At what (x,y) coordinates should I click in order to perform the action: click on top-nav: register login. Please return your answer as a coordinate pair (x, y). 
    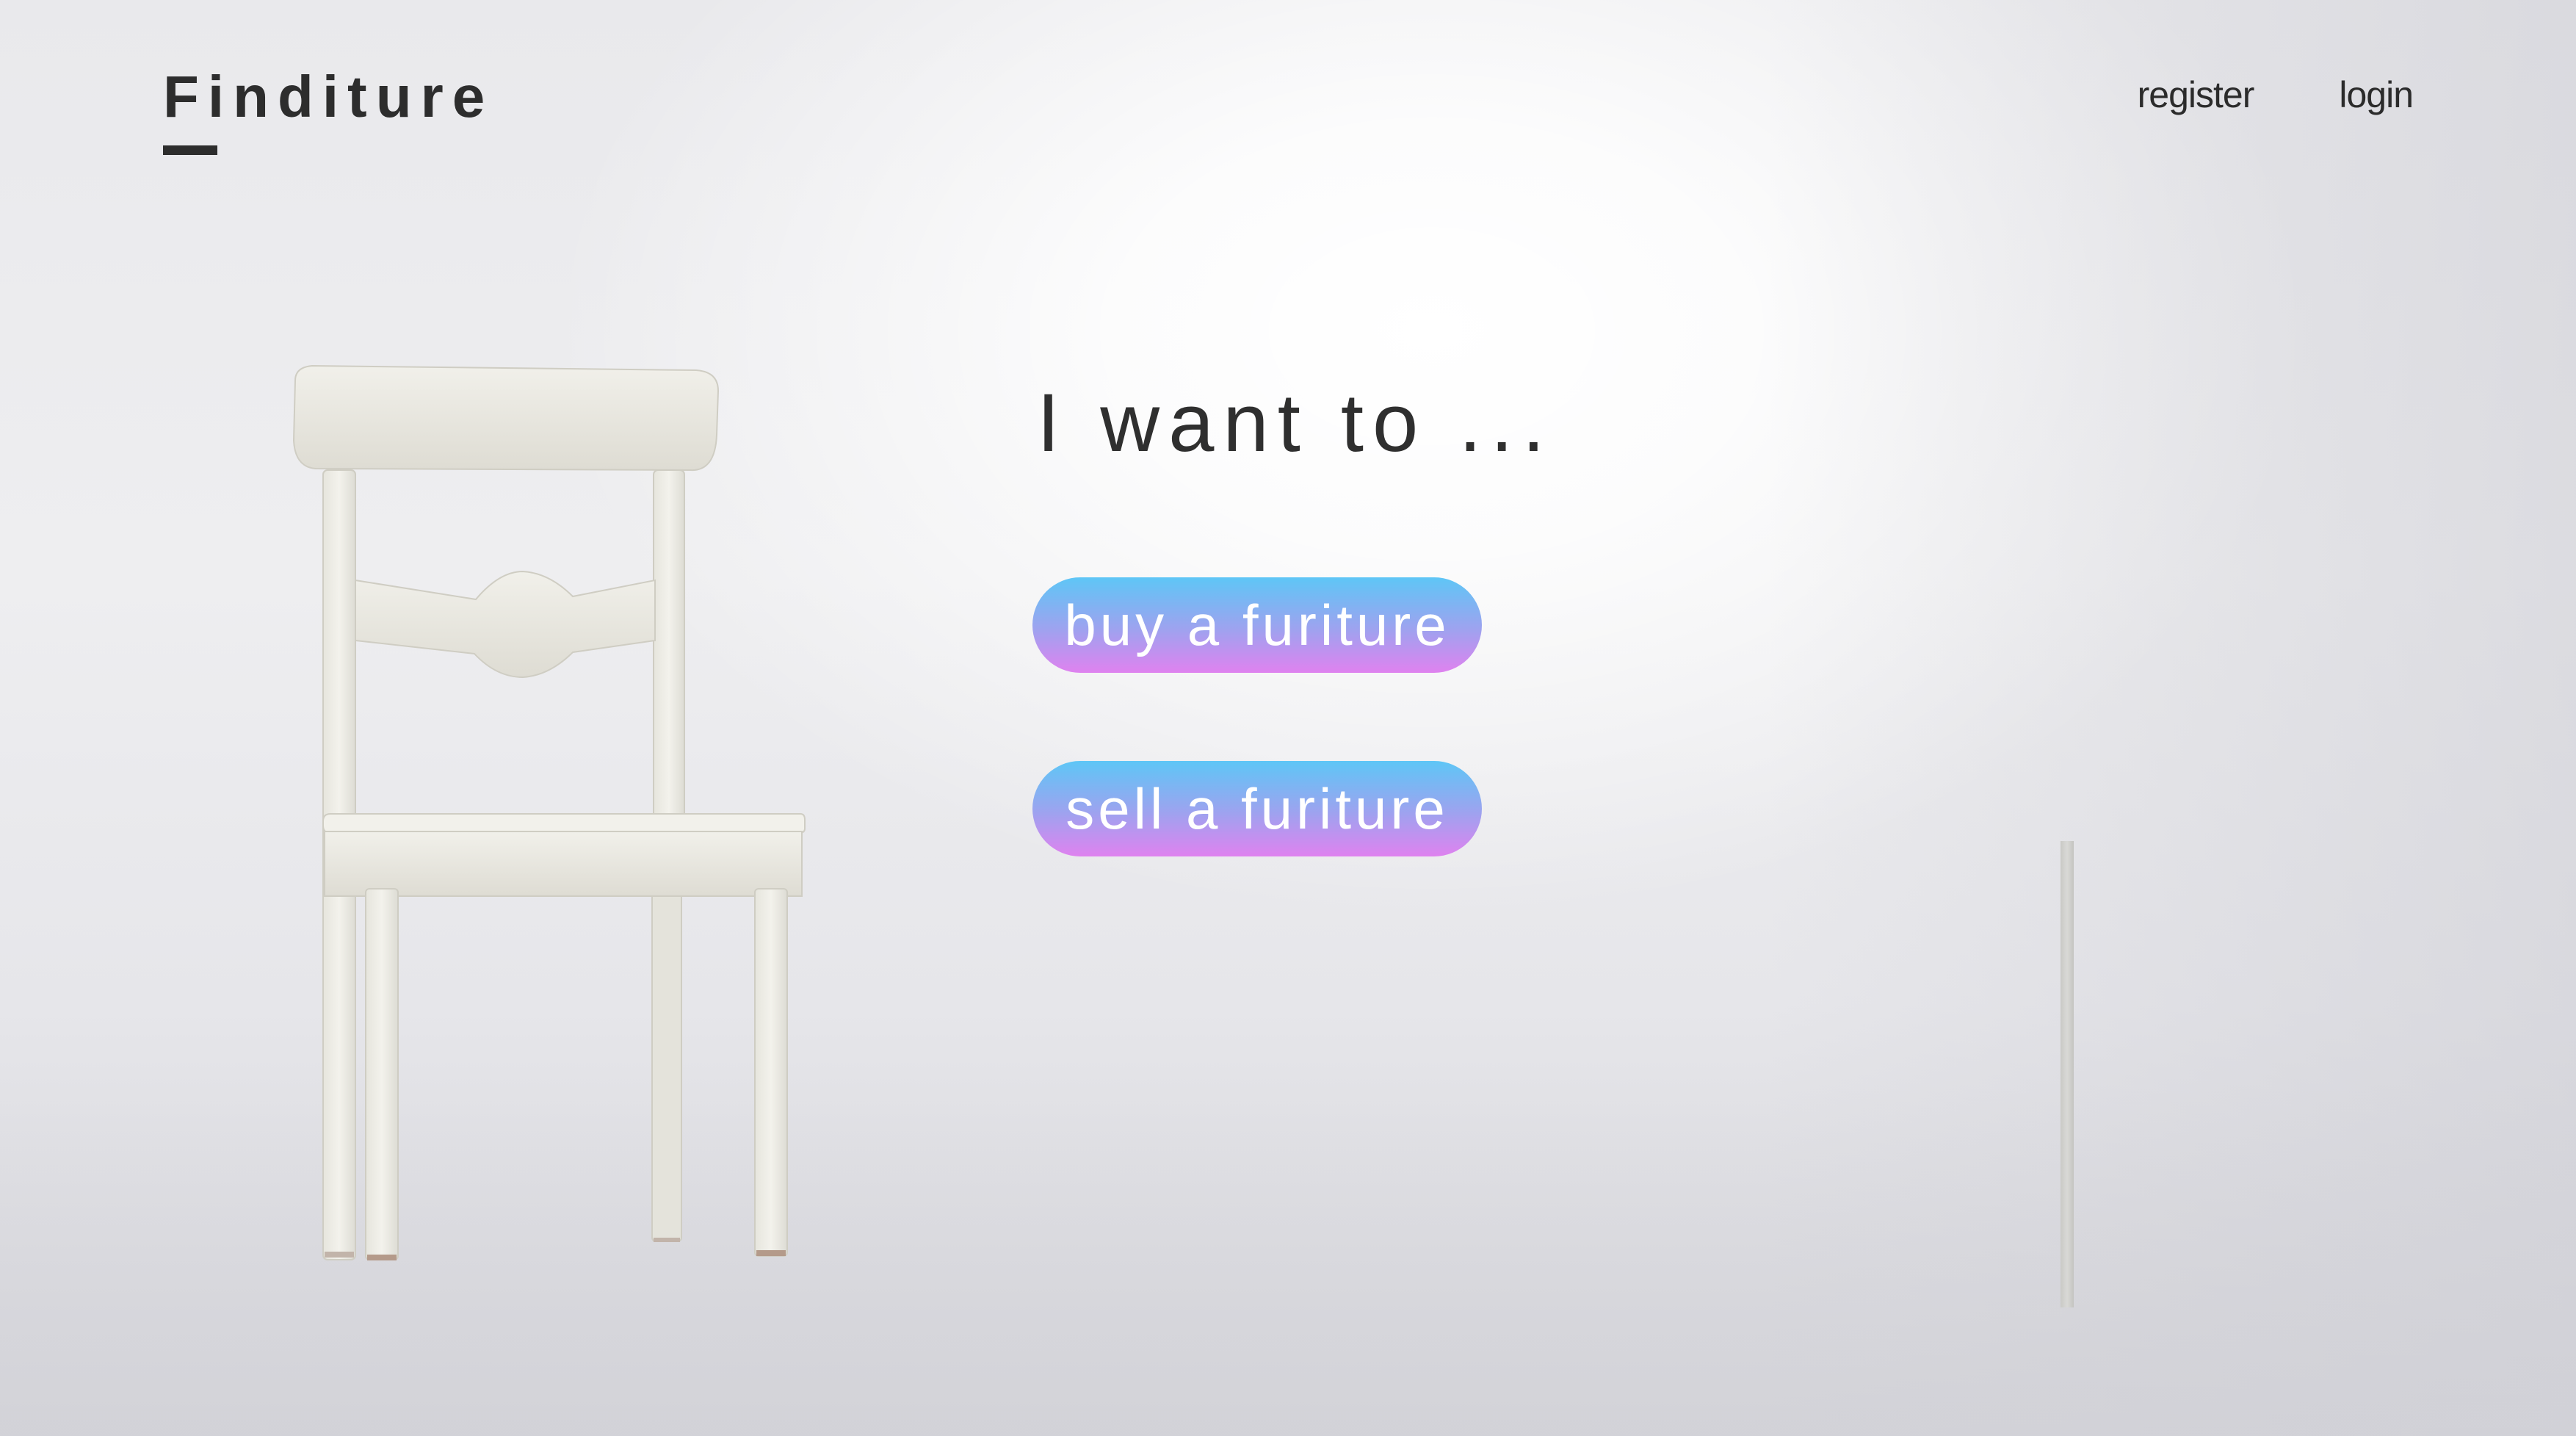
    Looking at the image, I should click on (2276, 95).